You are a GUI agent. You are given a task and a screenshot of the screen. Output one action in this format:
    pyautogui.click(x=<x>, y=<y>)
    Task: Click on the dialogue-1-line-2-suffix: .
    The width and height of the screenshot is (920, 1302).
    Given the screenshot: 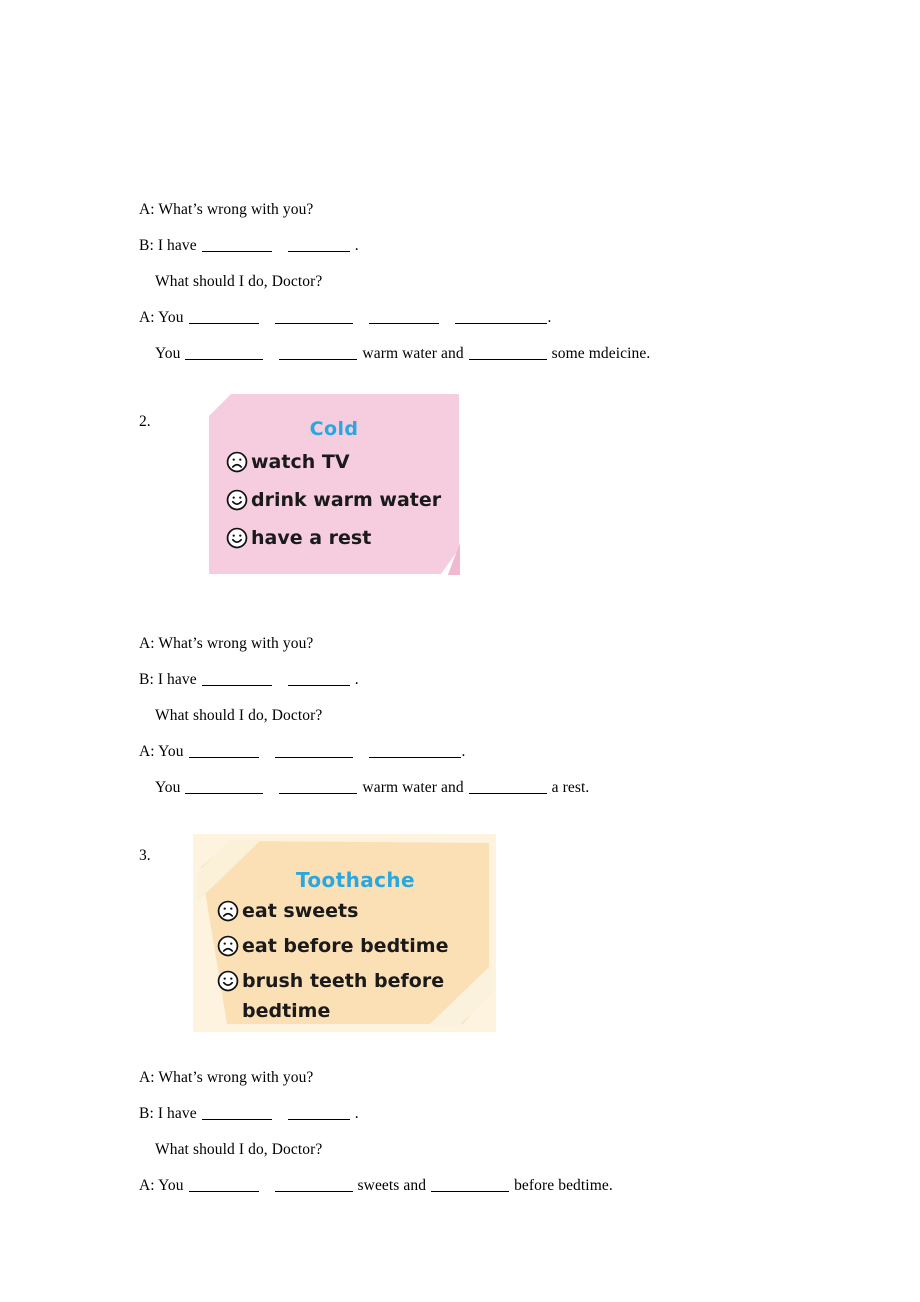 What is the action you would take?
    pyautogui.click(x=356, y=245)
    